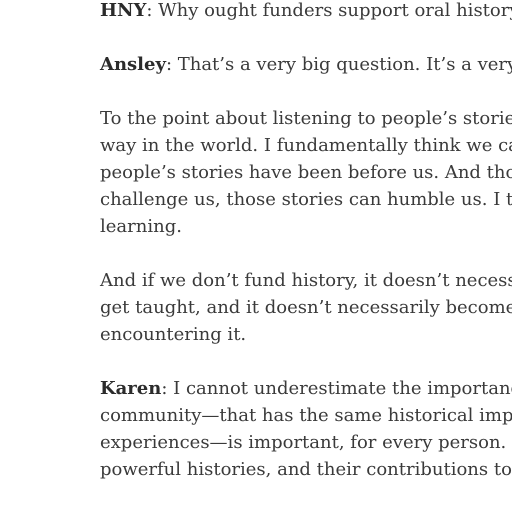 The image size is (512, 512). What do you see at coordinates (131, 388) in the screenshot?
I see `speaker-name: Karen` at bounding box center [131, 388].